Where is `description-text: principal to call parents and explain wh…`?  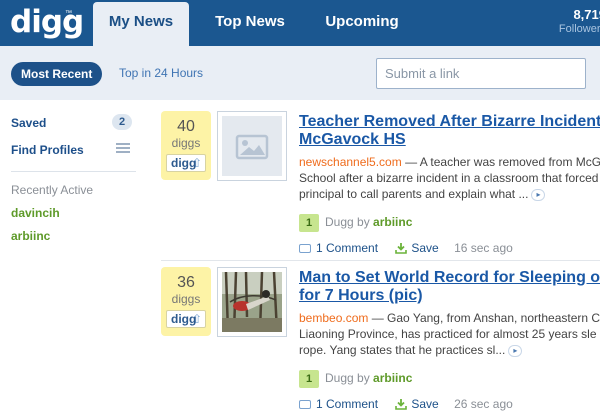
description-text: principal to call parents and explain wh… is located at coordinates (414, 194).